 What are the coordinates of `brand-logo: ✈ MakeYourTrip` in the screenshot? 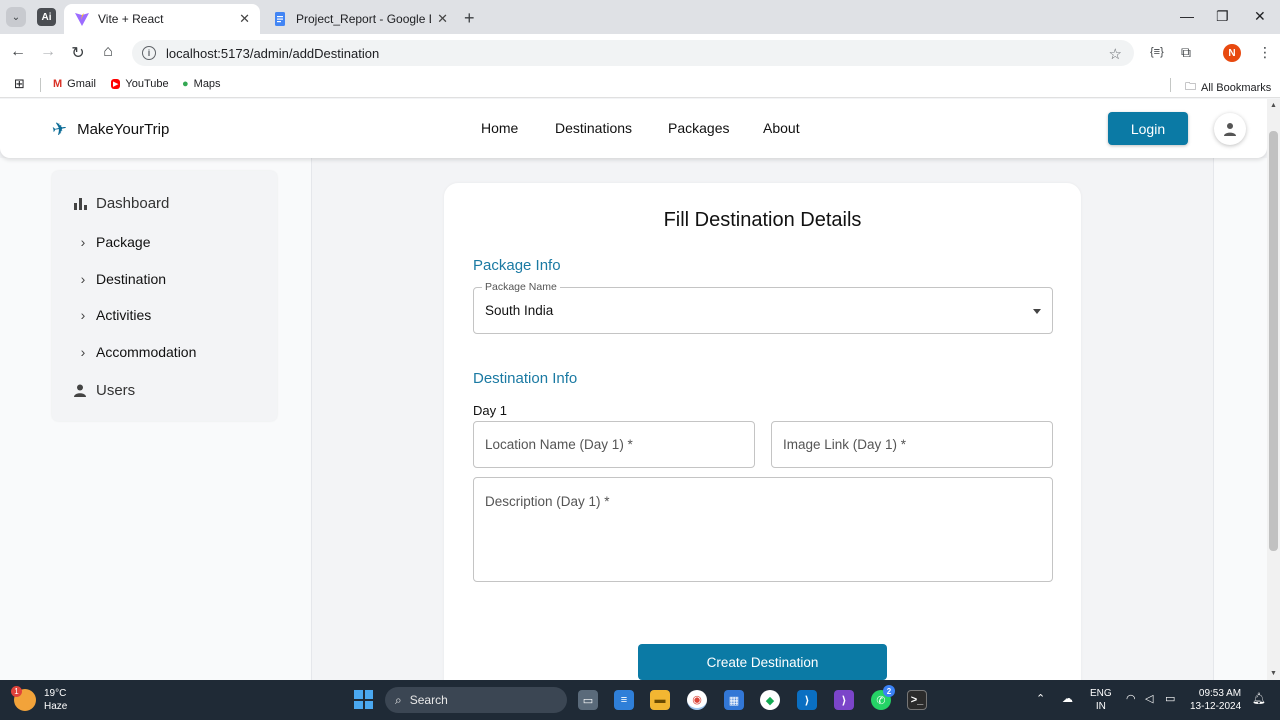 It's located at (110, 129).